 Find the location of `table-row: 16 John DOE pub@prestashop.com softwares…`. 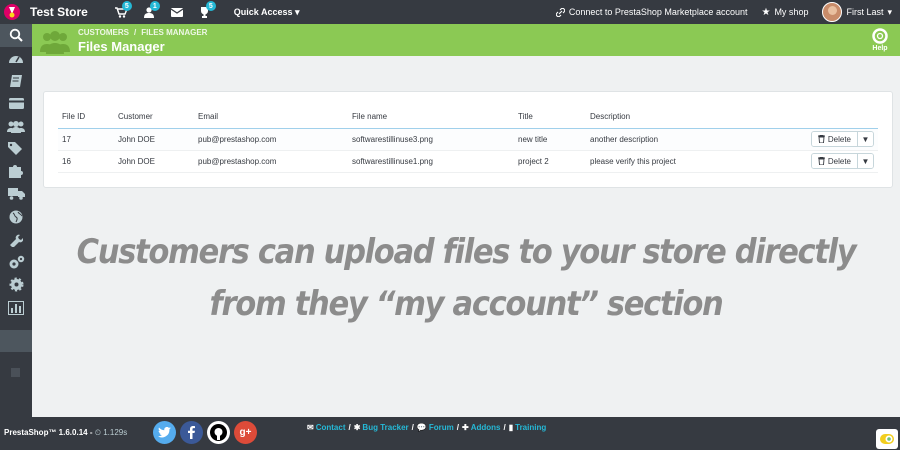

table-row: 16 John DOE pub@prestashop.com softwares… is located at coordinates (468, 161).